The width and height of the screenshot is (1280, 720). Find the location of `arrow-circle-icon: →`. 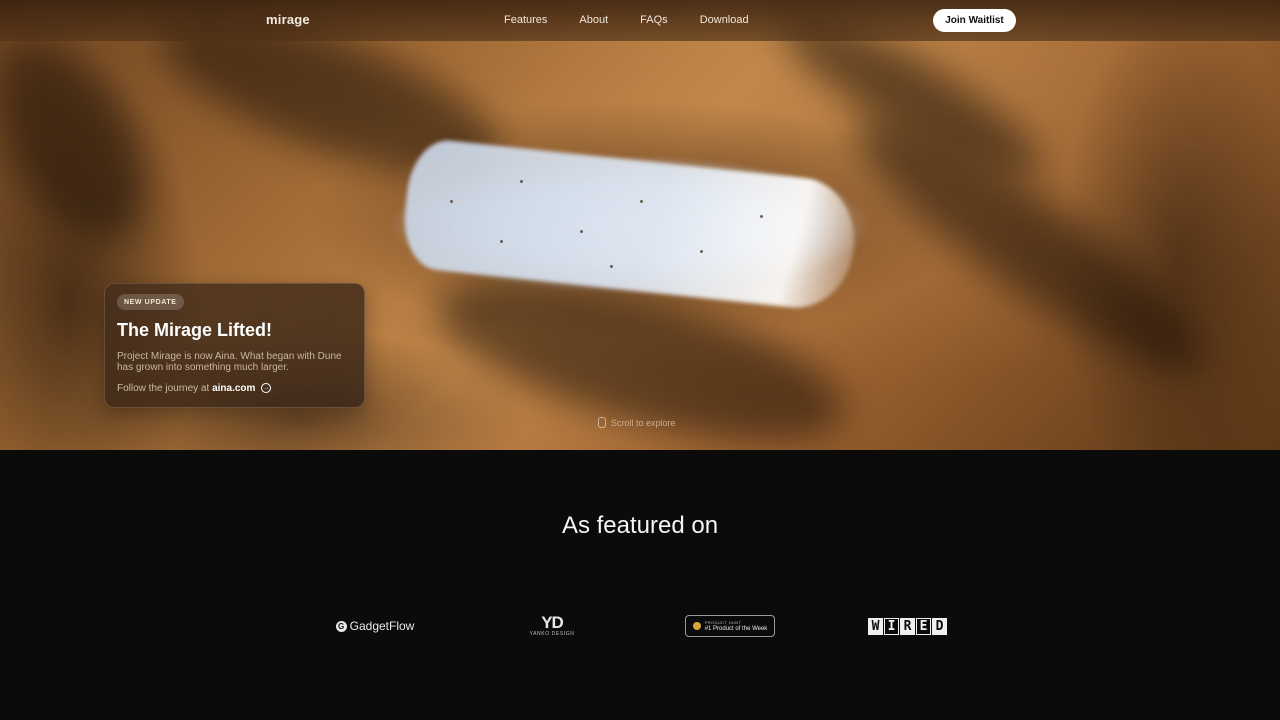

arrow-circle-icon: → is located at coordinates (266, 388).